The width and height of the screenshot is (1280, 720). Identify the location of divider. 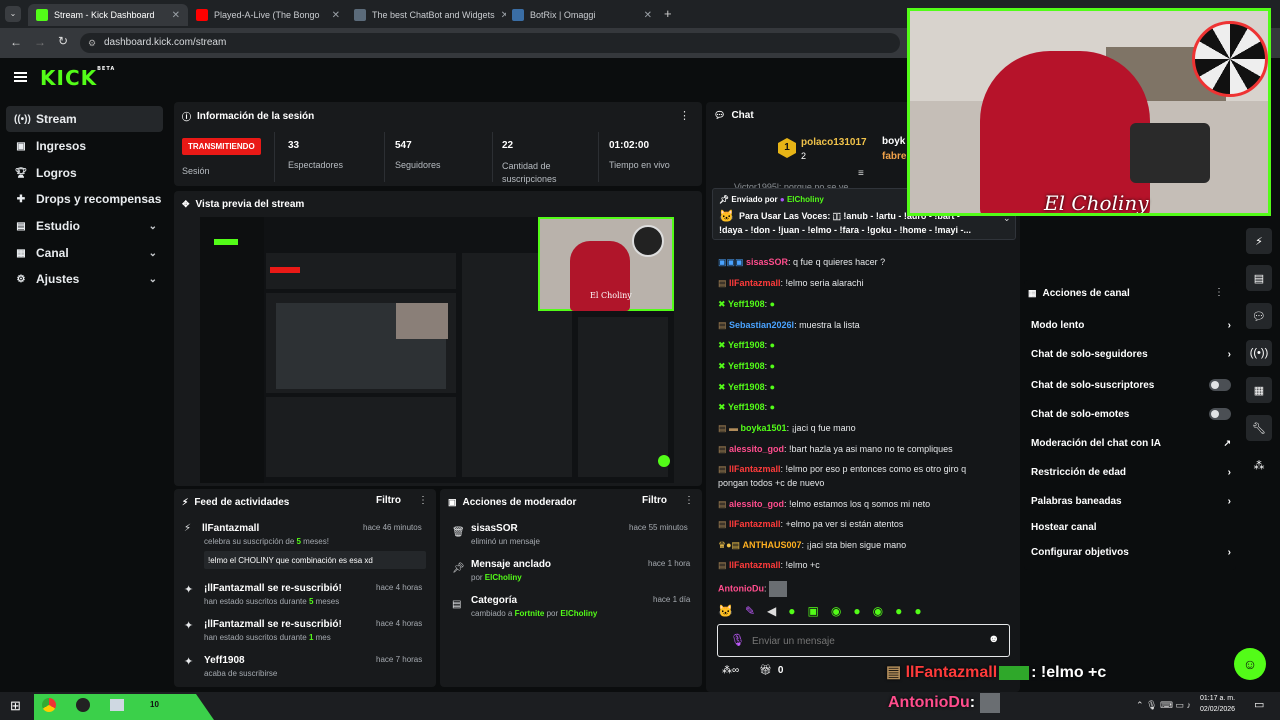
(492, 157).